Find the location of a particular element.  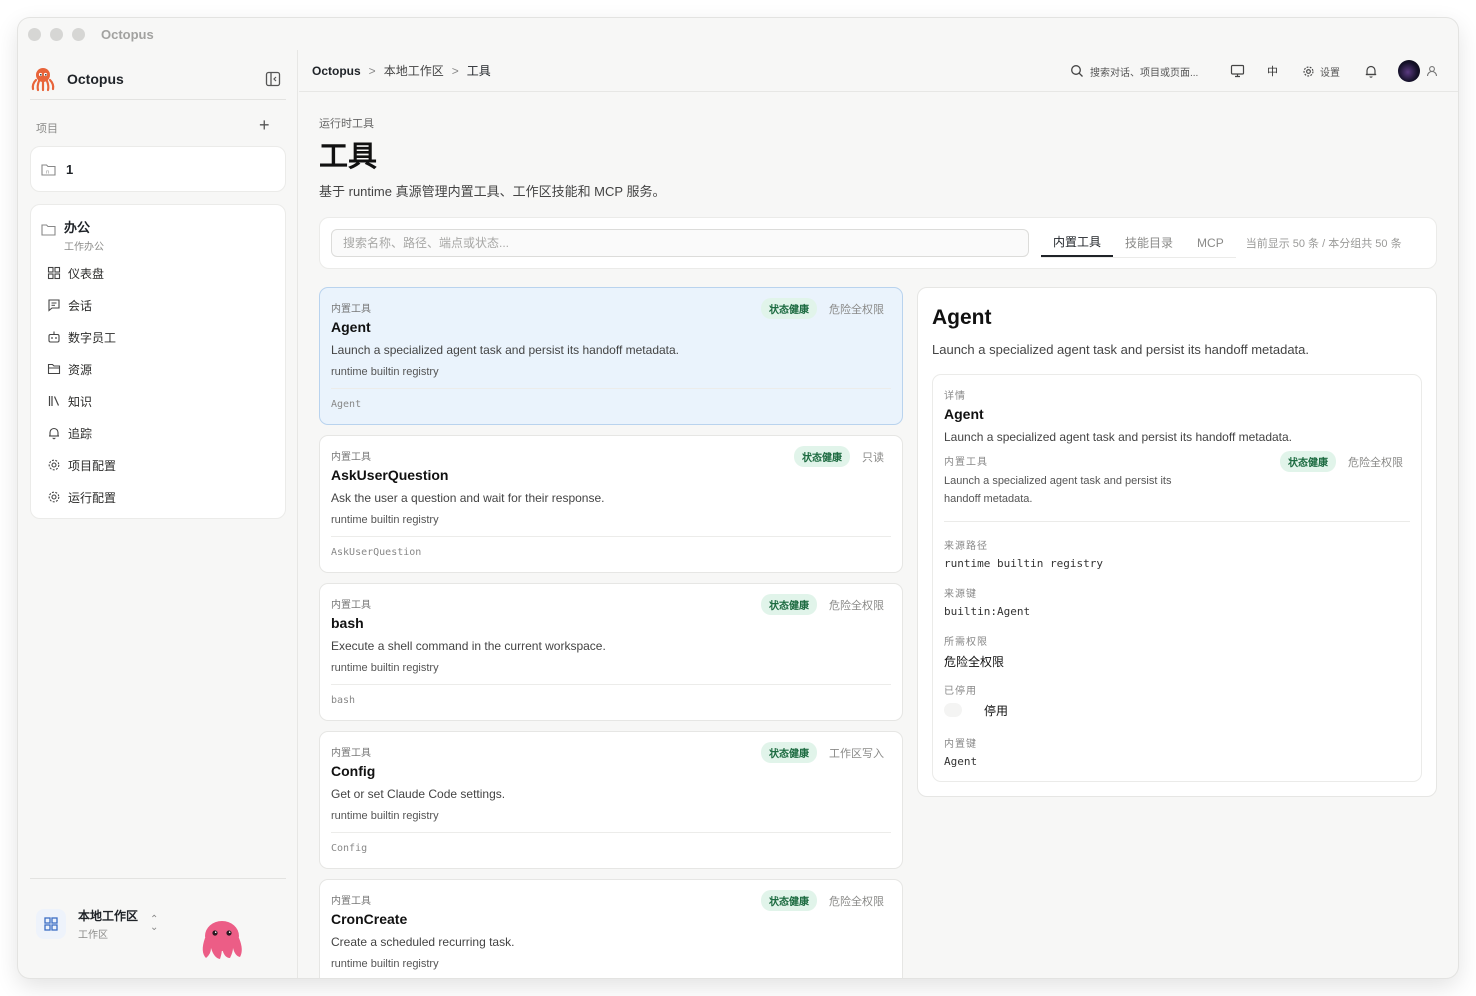

breadcrumb-item-current: 工具 is located at coordinates (478, 71).